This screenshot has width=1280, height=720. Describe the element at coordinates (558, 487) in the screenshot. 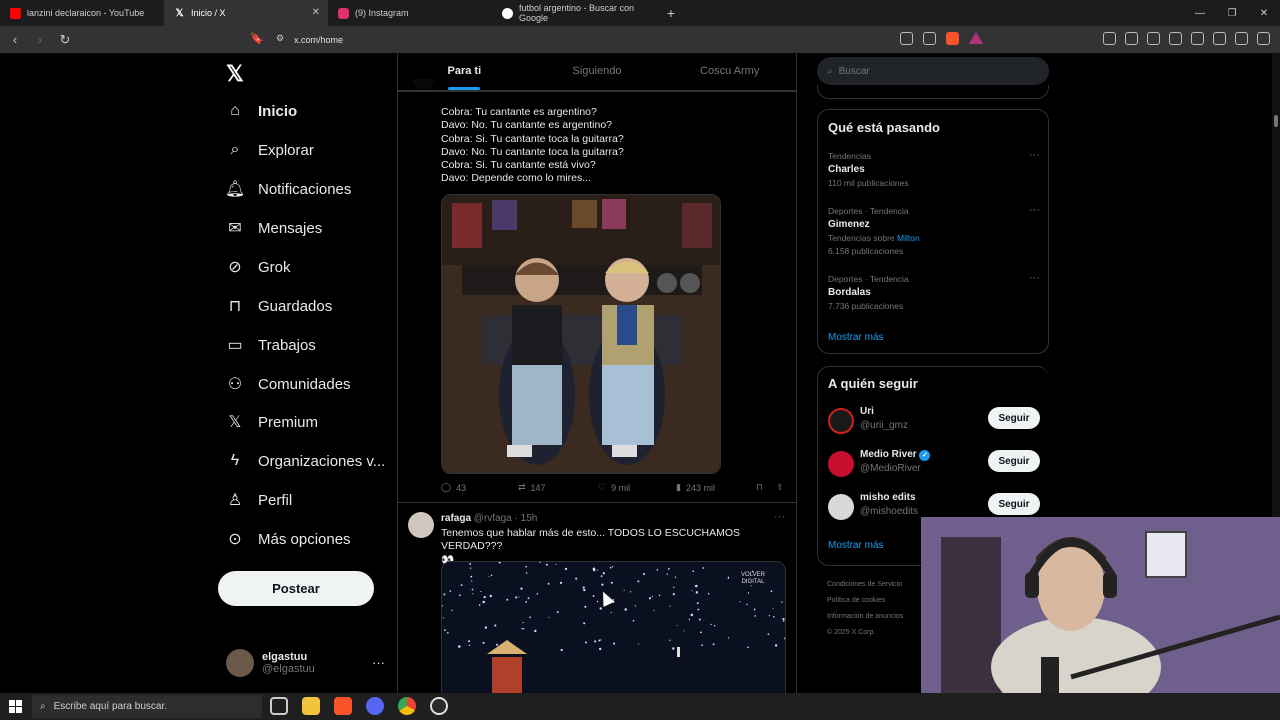

I see `repost-button: ⇄ 147` at that location.